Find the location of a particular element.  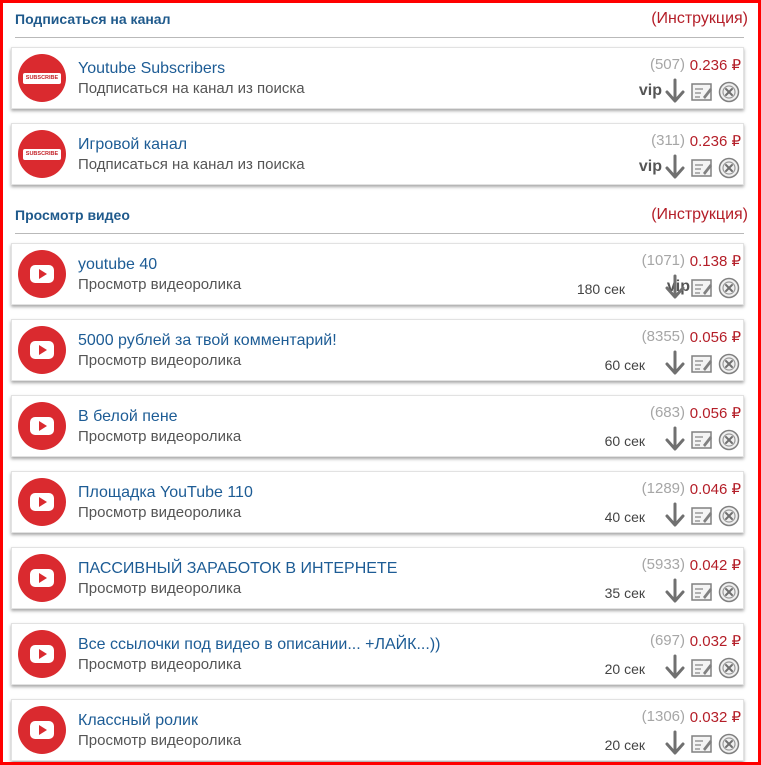

section-title: Просмотр видео is located at coordinates (72, 215).